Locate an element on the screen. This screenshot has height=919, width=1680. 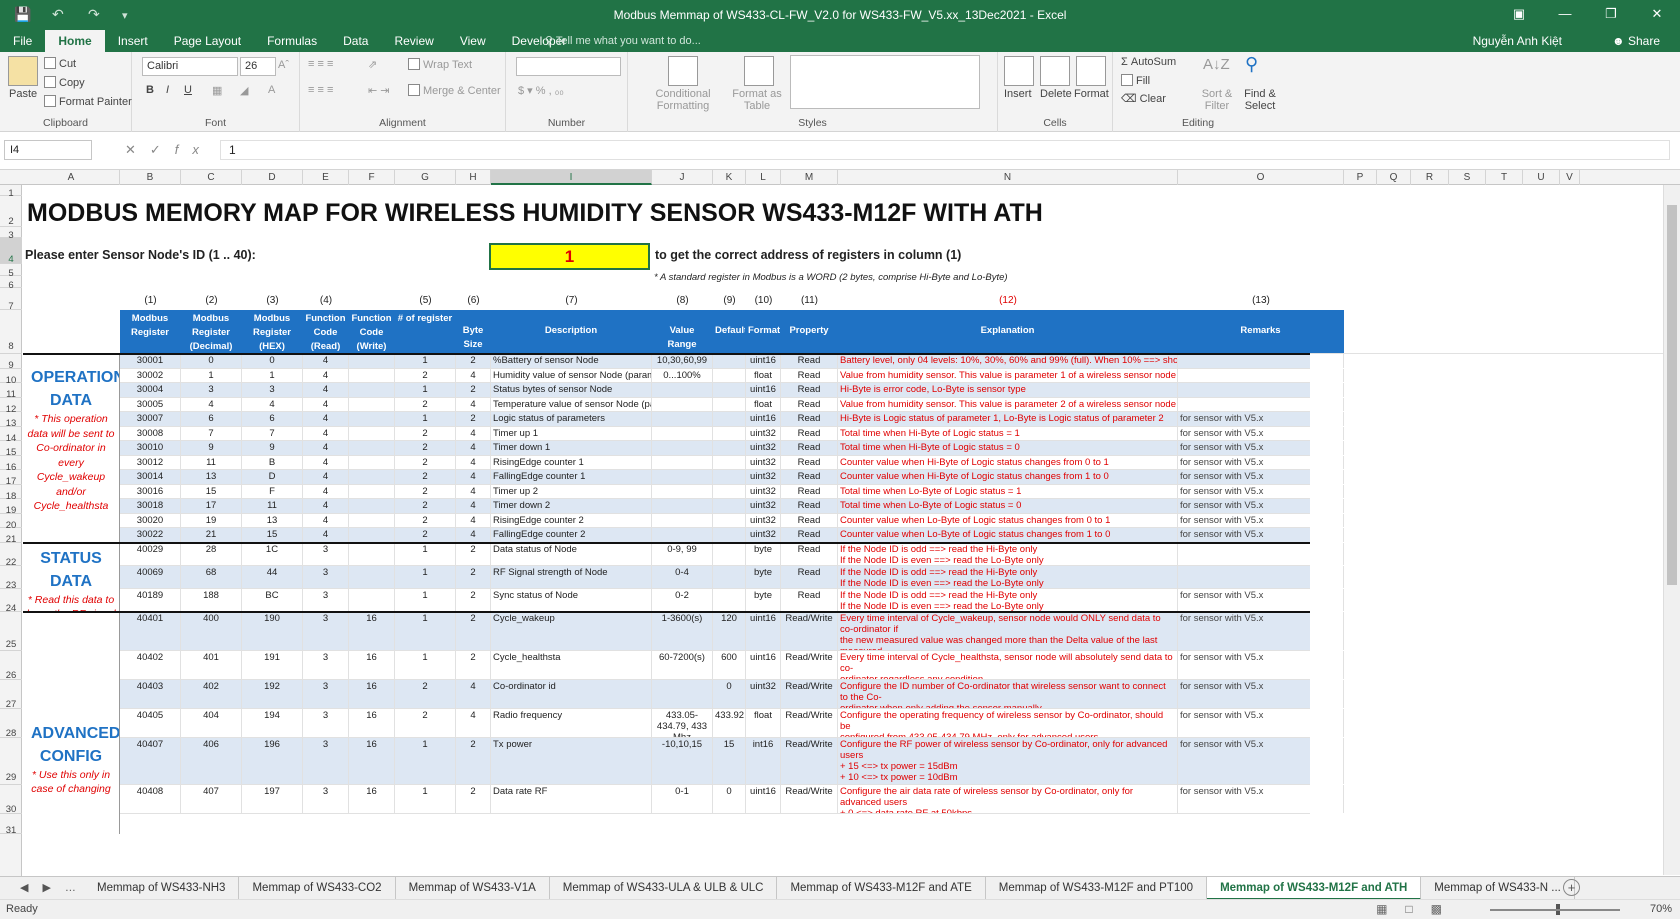
column-header-p: P is located at coordinates (1360, 177).